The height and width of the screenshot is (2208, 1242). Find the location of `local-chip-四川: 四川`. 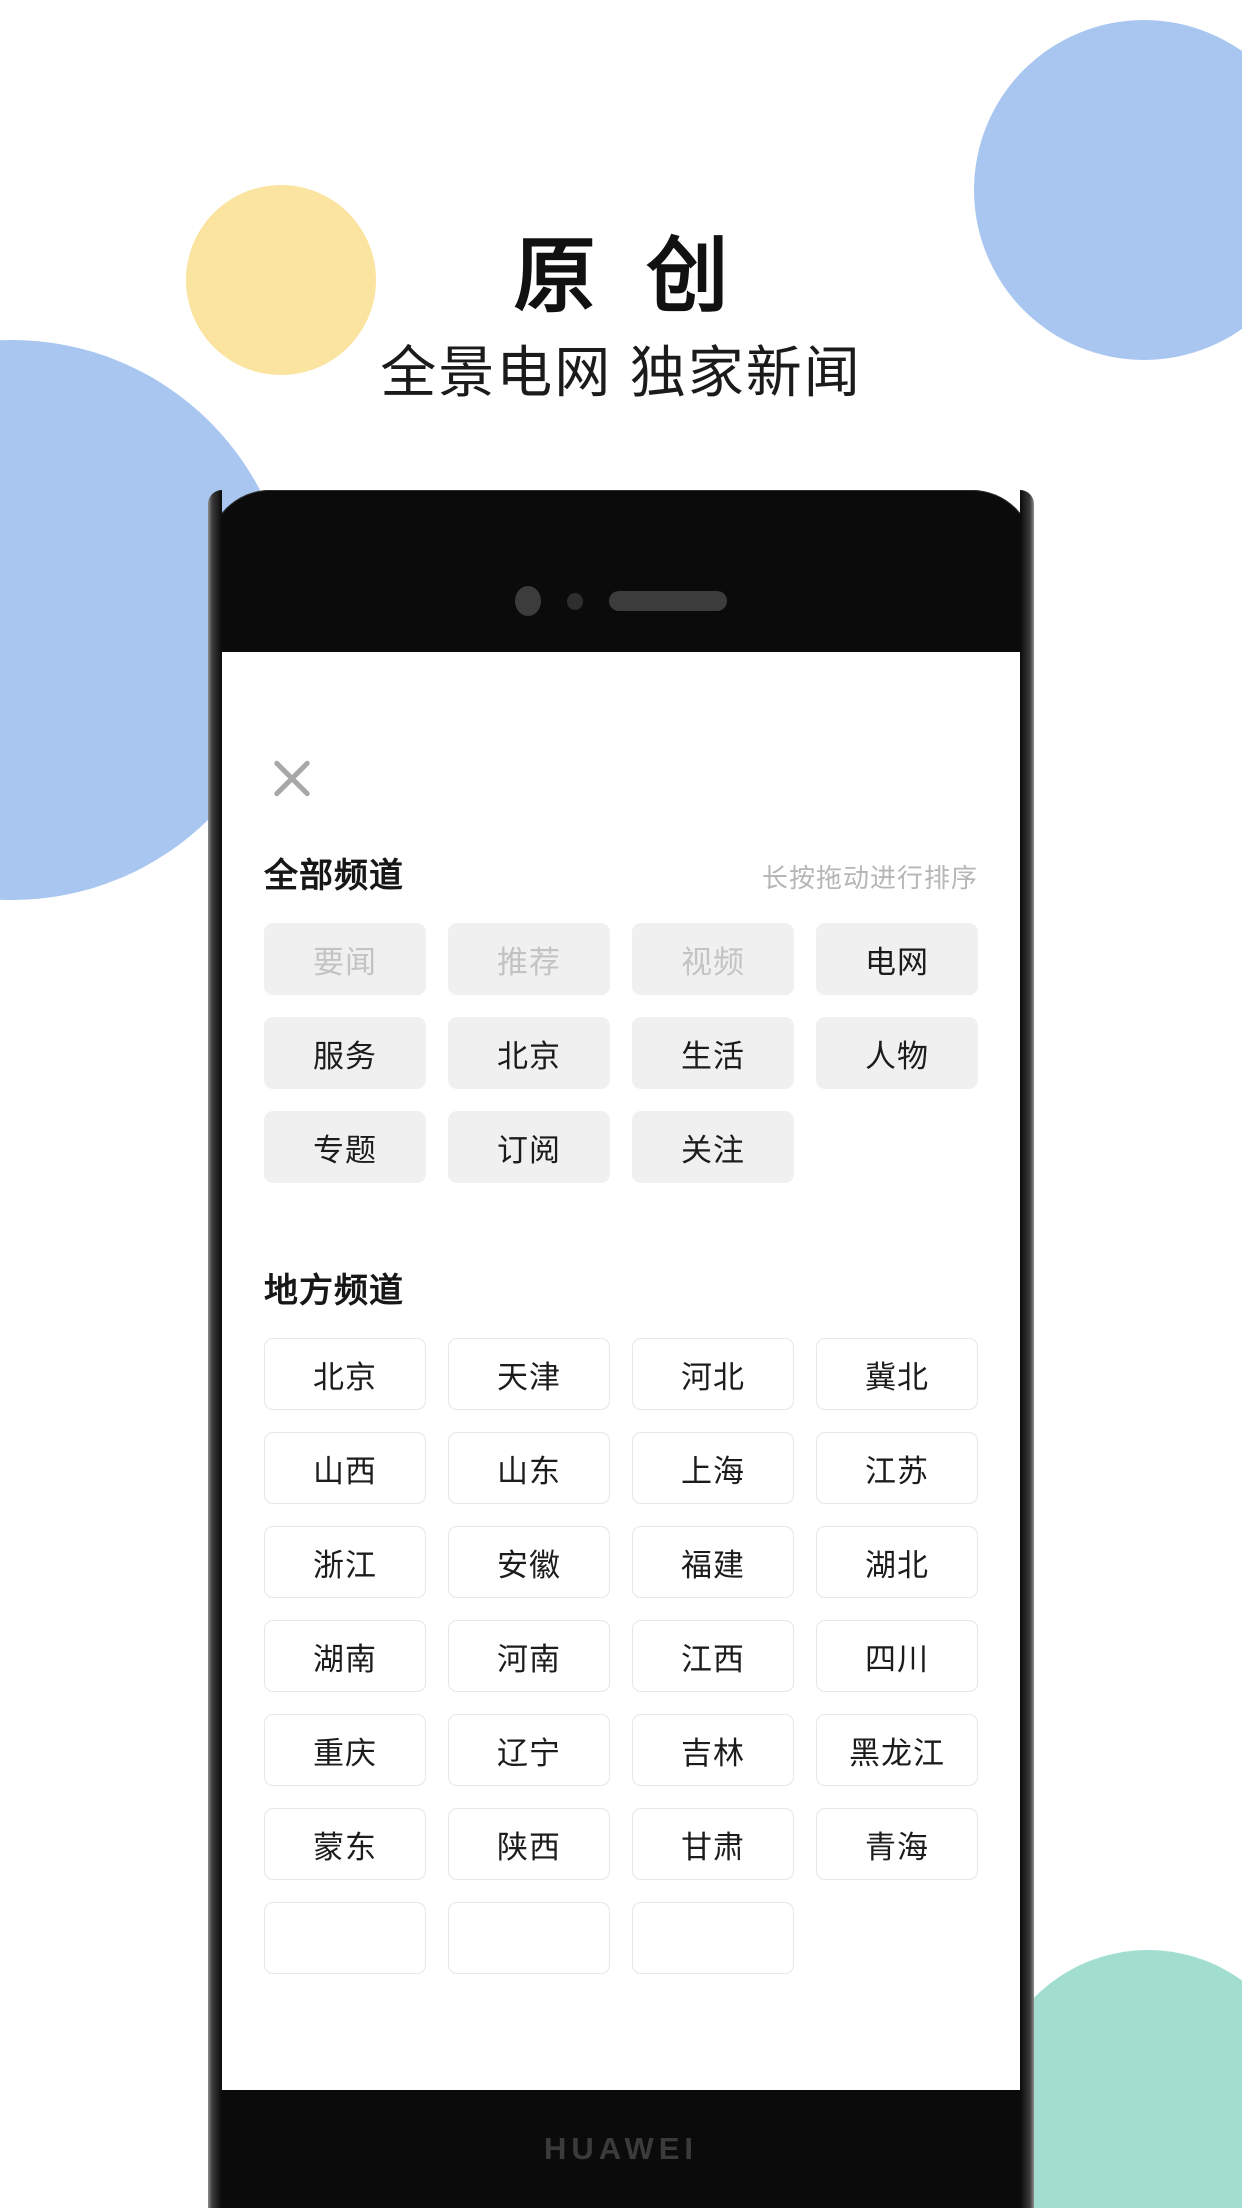

local-chip-四川: 四川 is located at coordinates (897, 1656).